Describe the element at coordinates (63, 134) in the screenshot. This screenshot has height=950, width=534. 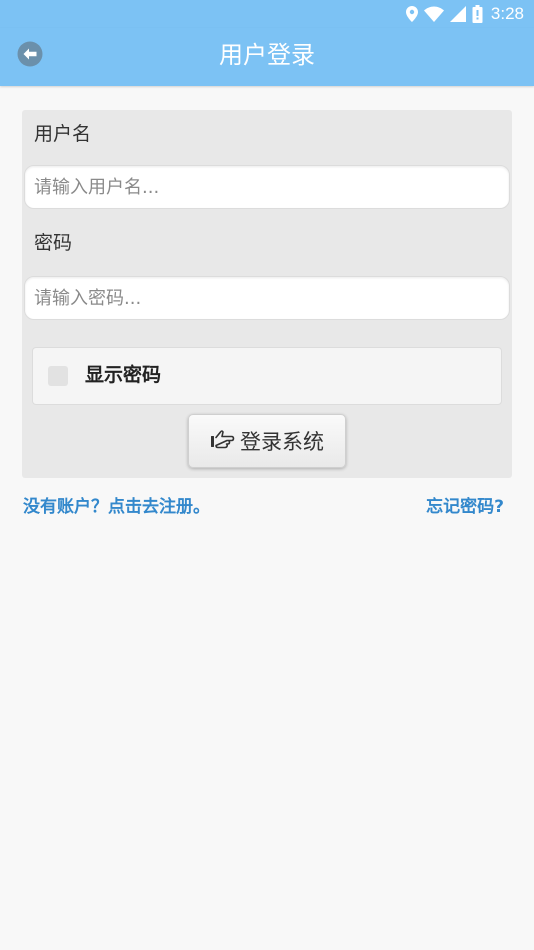
I see `username-label: 用户名` at that location.